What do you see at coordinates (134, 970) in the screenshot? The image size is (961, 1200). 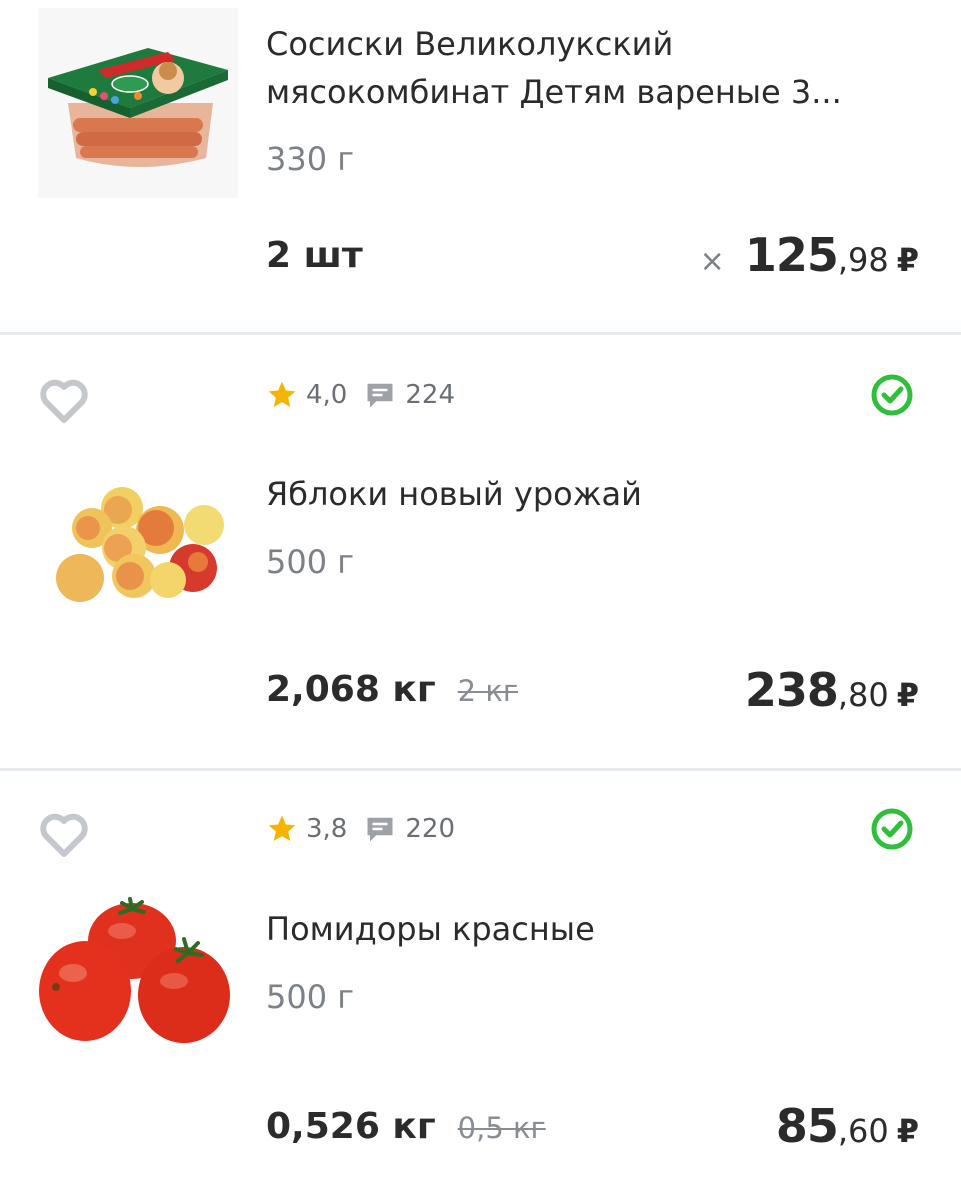 I see `tomatoes-icon` at bounding box center [134, 970].